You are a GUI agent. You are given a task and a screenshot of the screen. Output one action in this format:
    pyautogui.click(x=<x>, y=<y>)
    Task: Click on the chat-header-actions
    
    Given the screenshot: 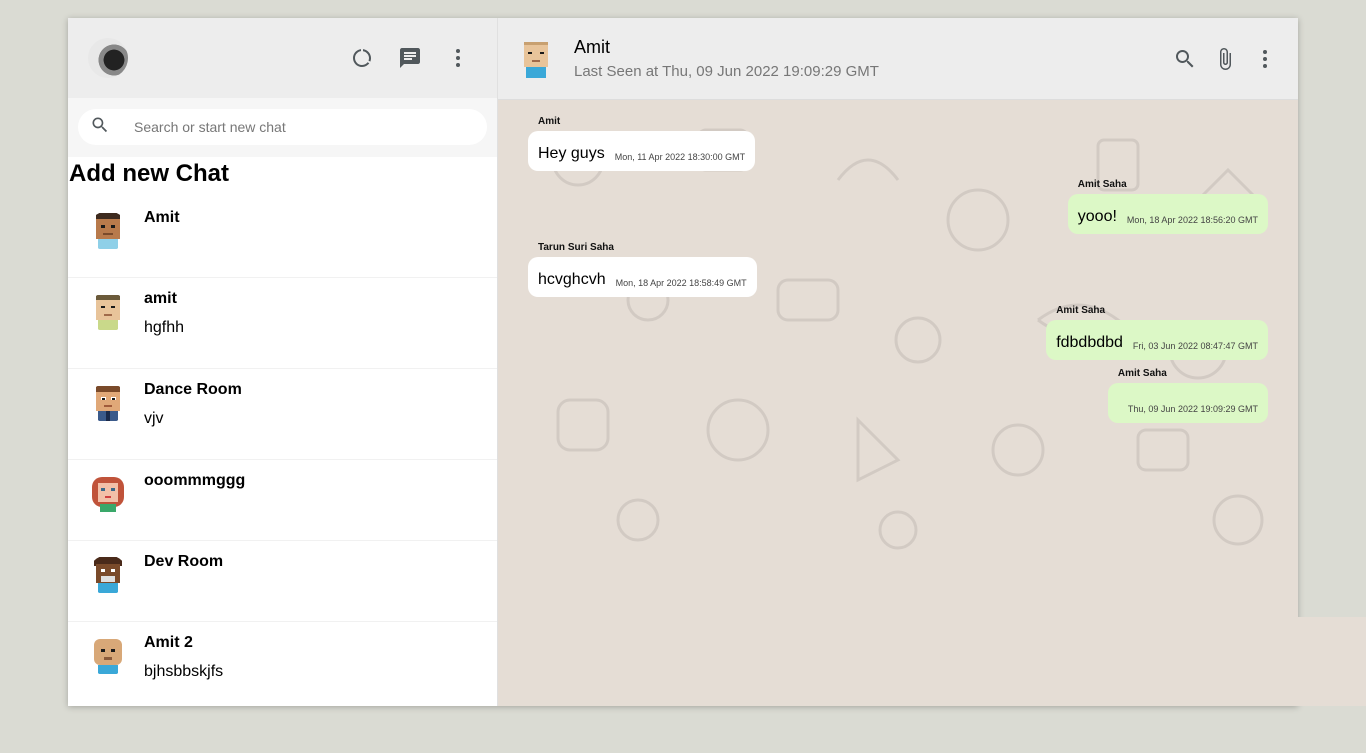 What is the action you would take?
    pyautogui.click(x=1225, y=59)
    